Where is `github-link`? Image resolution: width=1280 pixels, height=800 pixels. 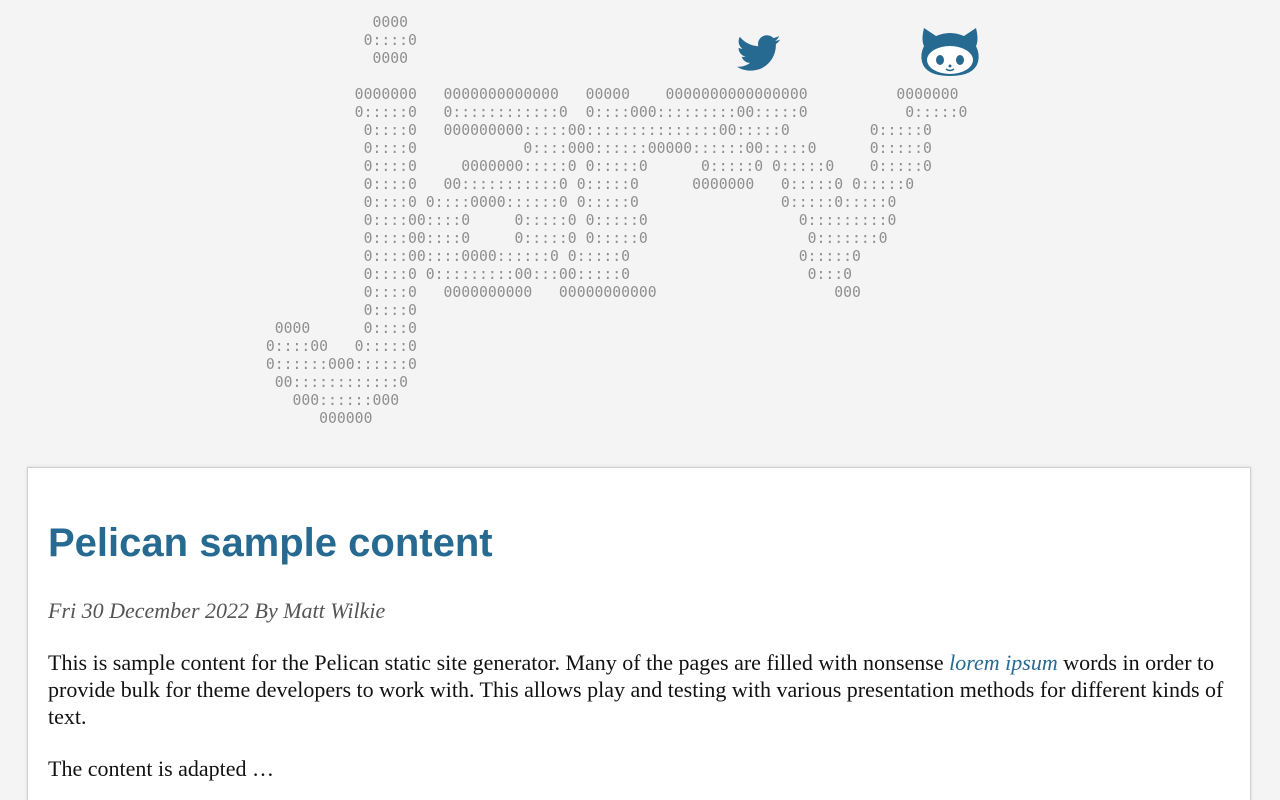
github-link is located at coordinates (950, 50).